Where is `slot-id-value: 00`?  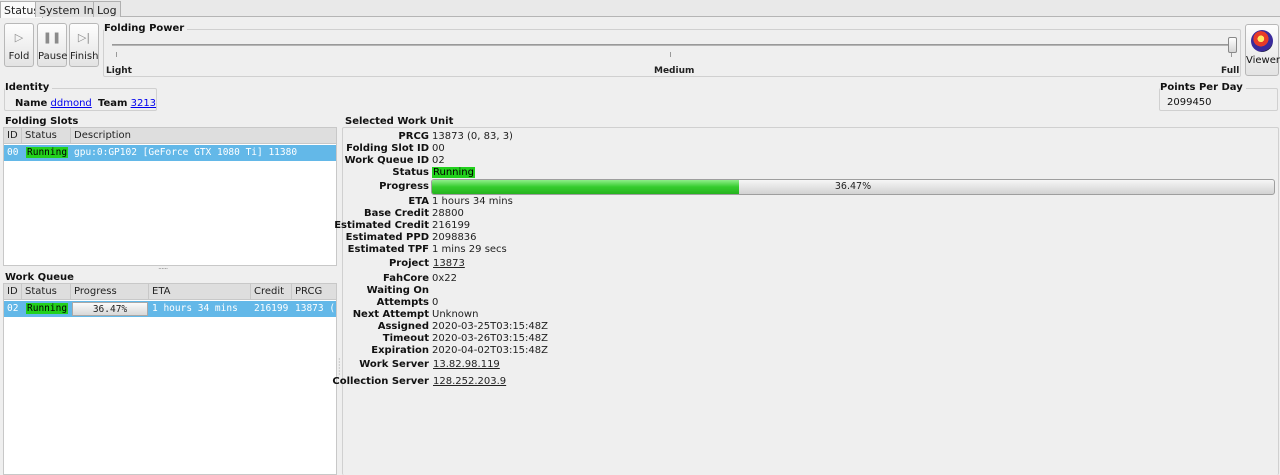 slot-id-value: 00 is located at coordinates (438, 148).